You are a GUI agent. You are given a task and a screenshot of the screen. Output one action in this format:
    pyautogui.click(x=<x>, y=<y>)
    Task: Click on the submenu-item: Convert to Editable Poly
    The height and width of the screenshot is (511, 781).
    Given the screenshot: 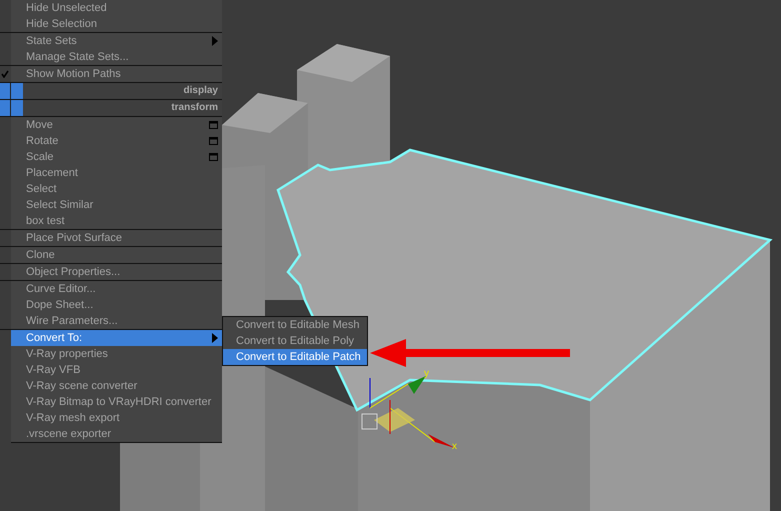 What is the action you would take?
    pyautogui.click(x=295, y=341)
    